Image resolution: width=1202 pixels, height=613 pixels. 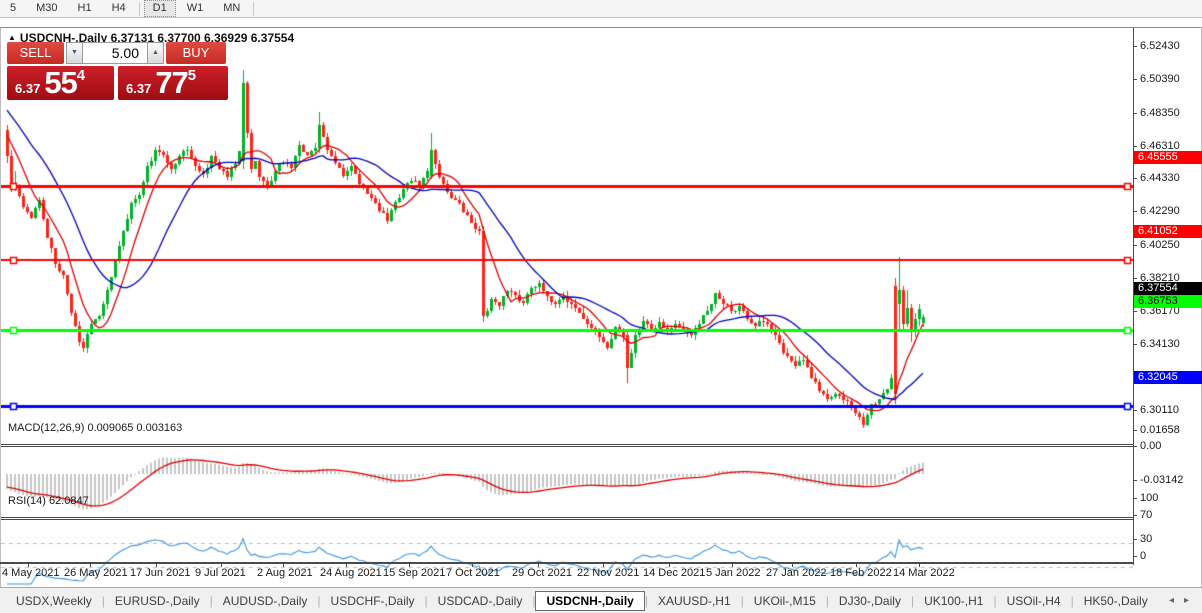 I want to click on tab-usdcad-daily: USDCAD-,Daily, so click(x=480, y=601).